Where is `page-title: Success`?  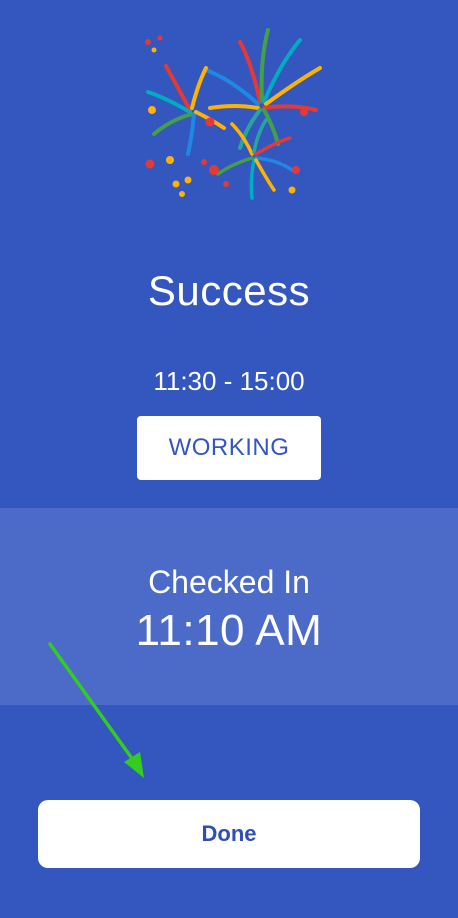 page-title: Success is located at coordinates (229, 290).